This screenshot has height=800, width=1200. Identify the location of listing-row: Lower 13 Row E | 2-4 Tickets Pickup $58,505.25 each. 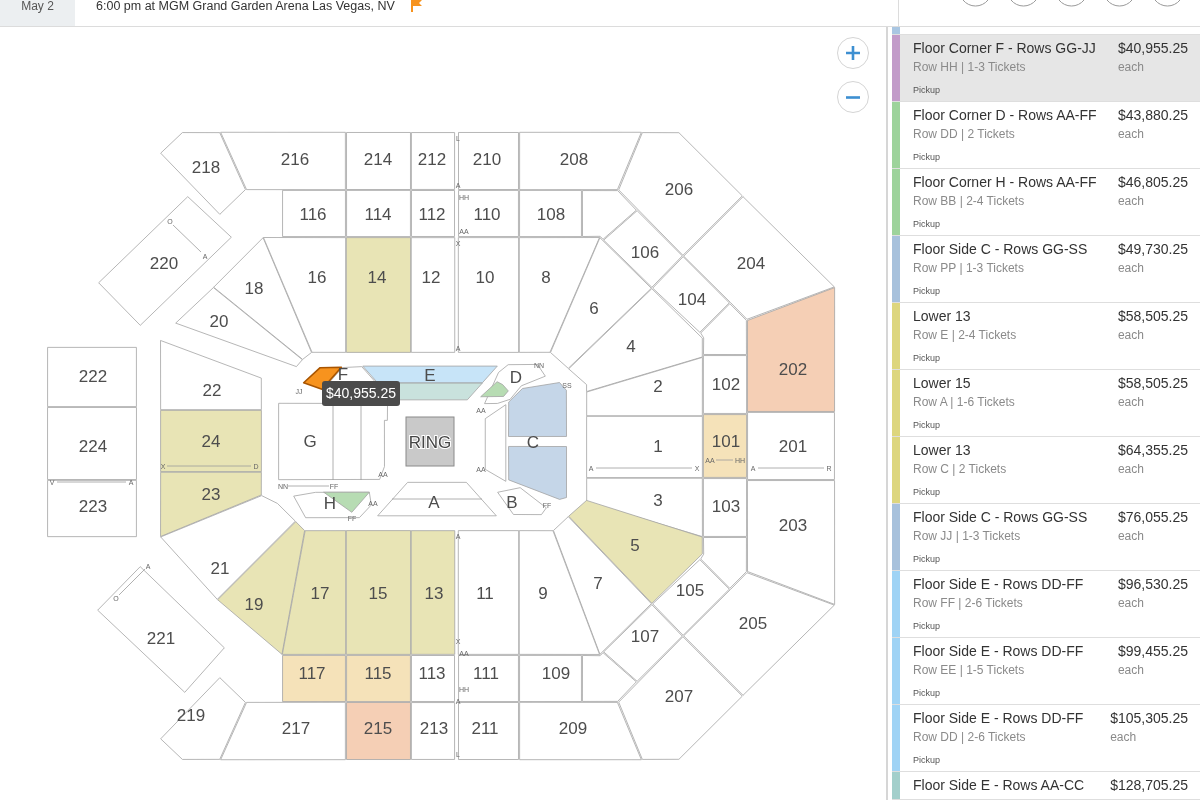
(1046, 336).